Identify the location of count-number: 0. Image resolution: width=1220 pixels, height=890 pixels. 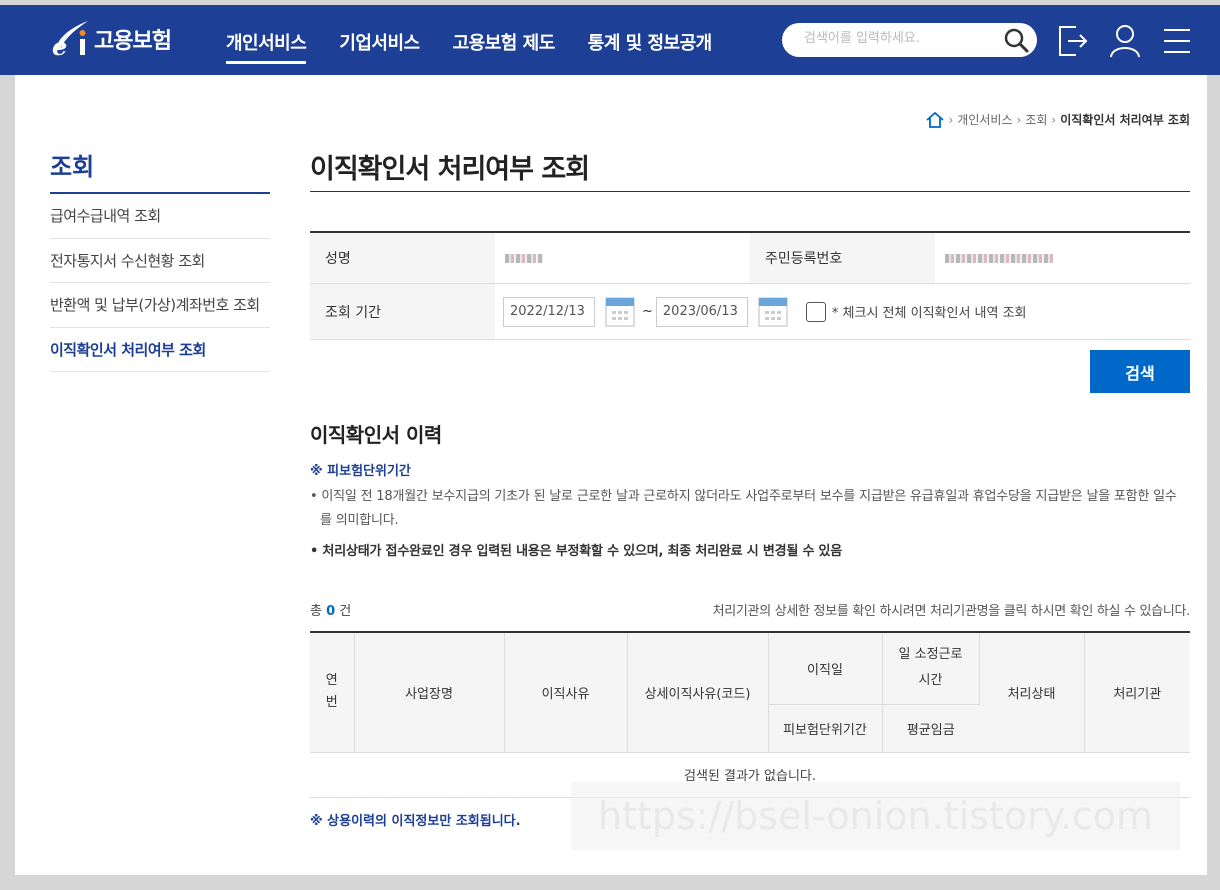
(331, 611).